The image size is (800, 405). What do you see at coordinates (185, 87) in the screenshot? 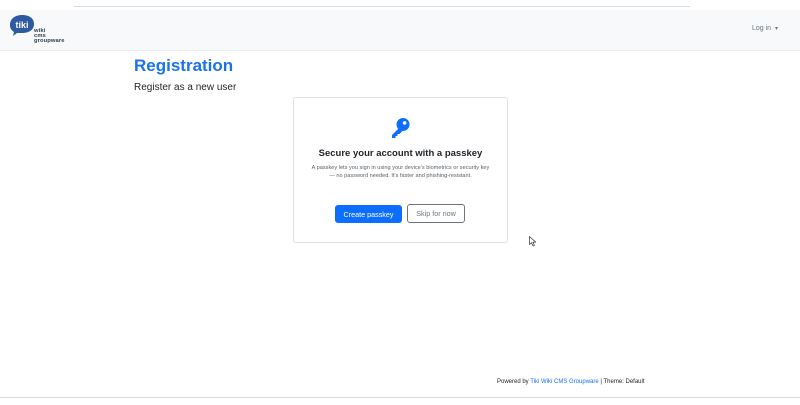
I see `page-subtitle: Register as a new user` at bounding box center [185, 87].